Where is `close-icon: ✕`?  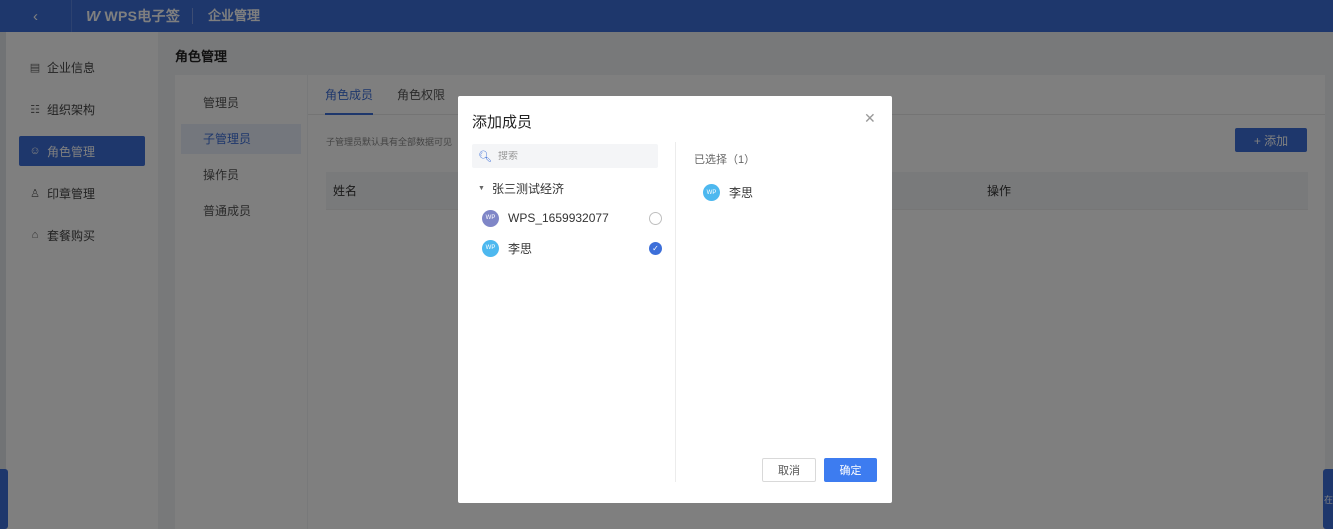 close-icon: ✕ is located at coordinates (870, 118).